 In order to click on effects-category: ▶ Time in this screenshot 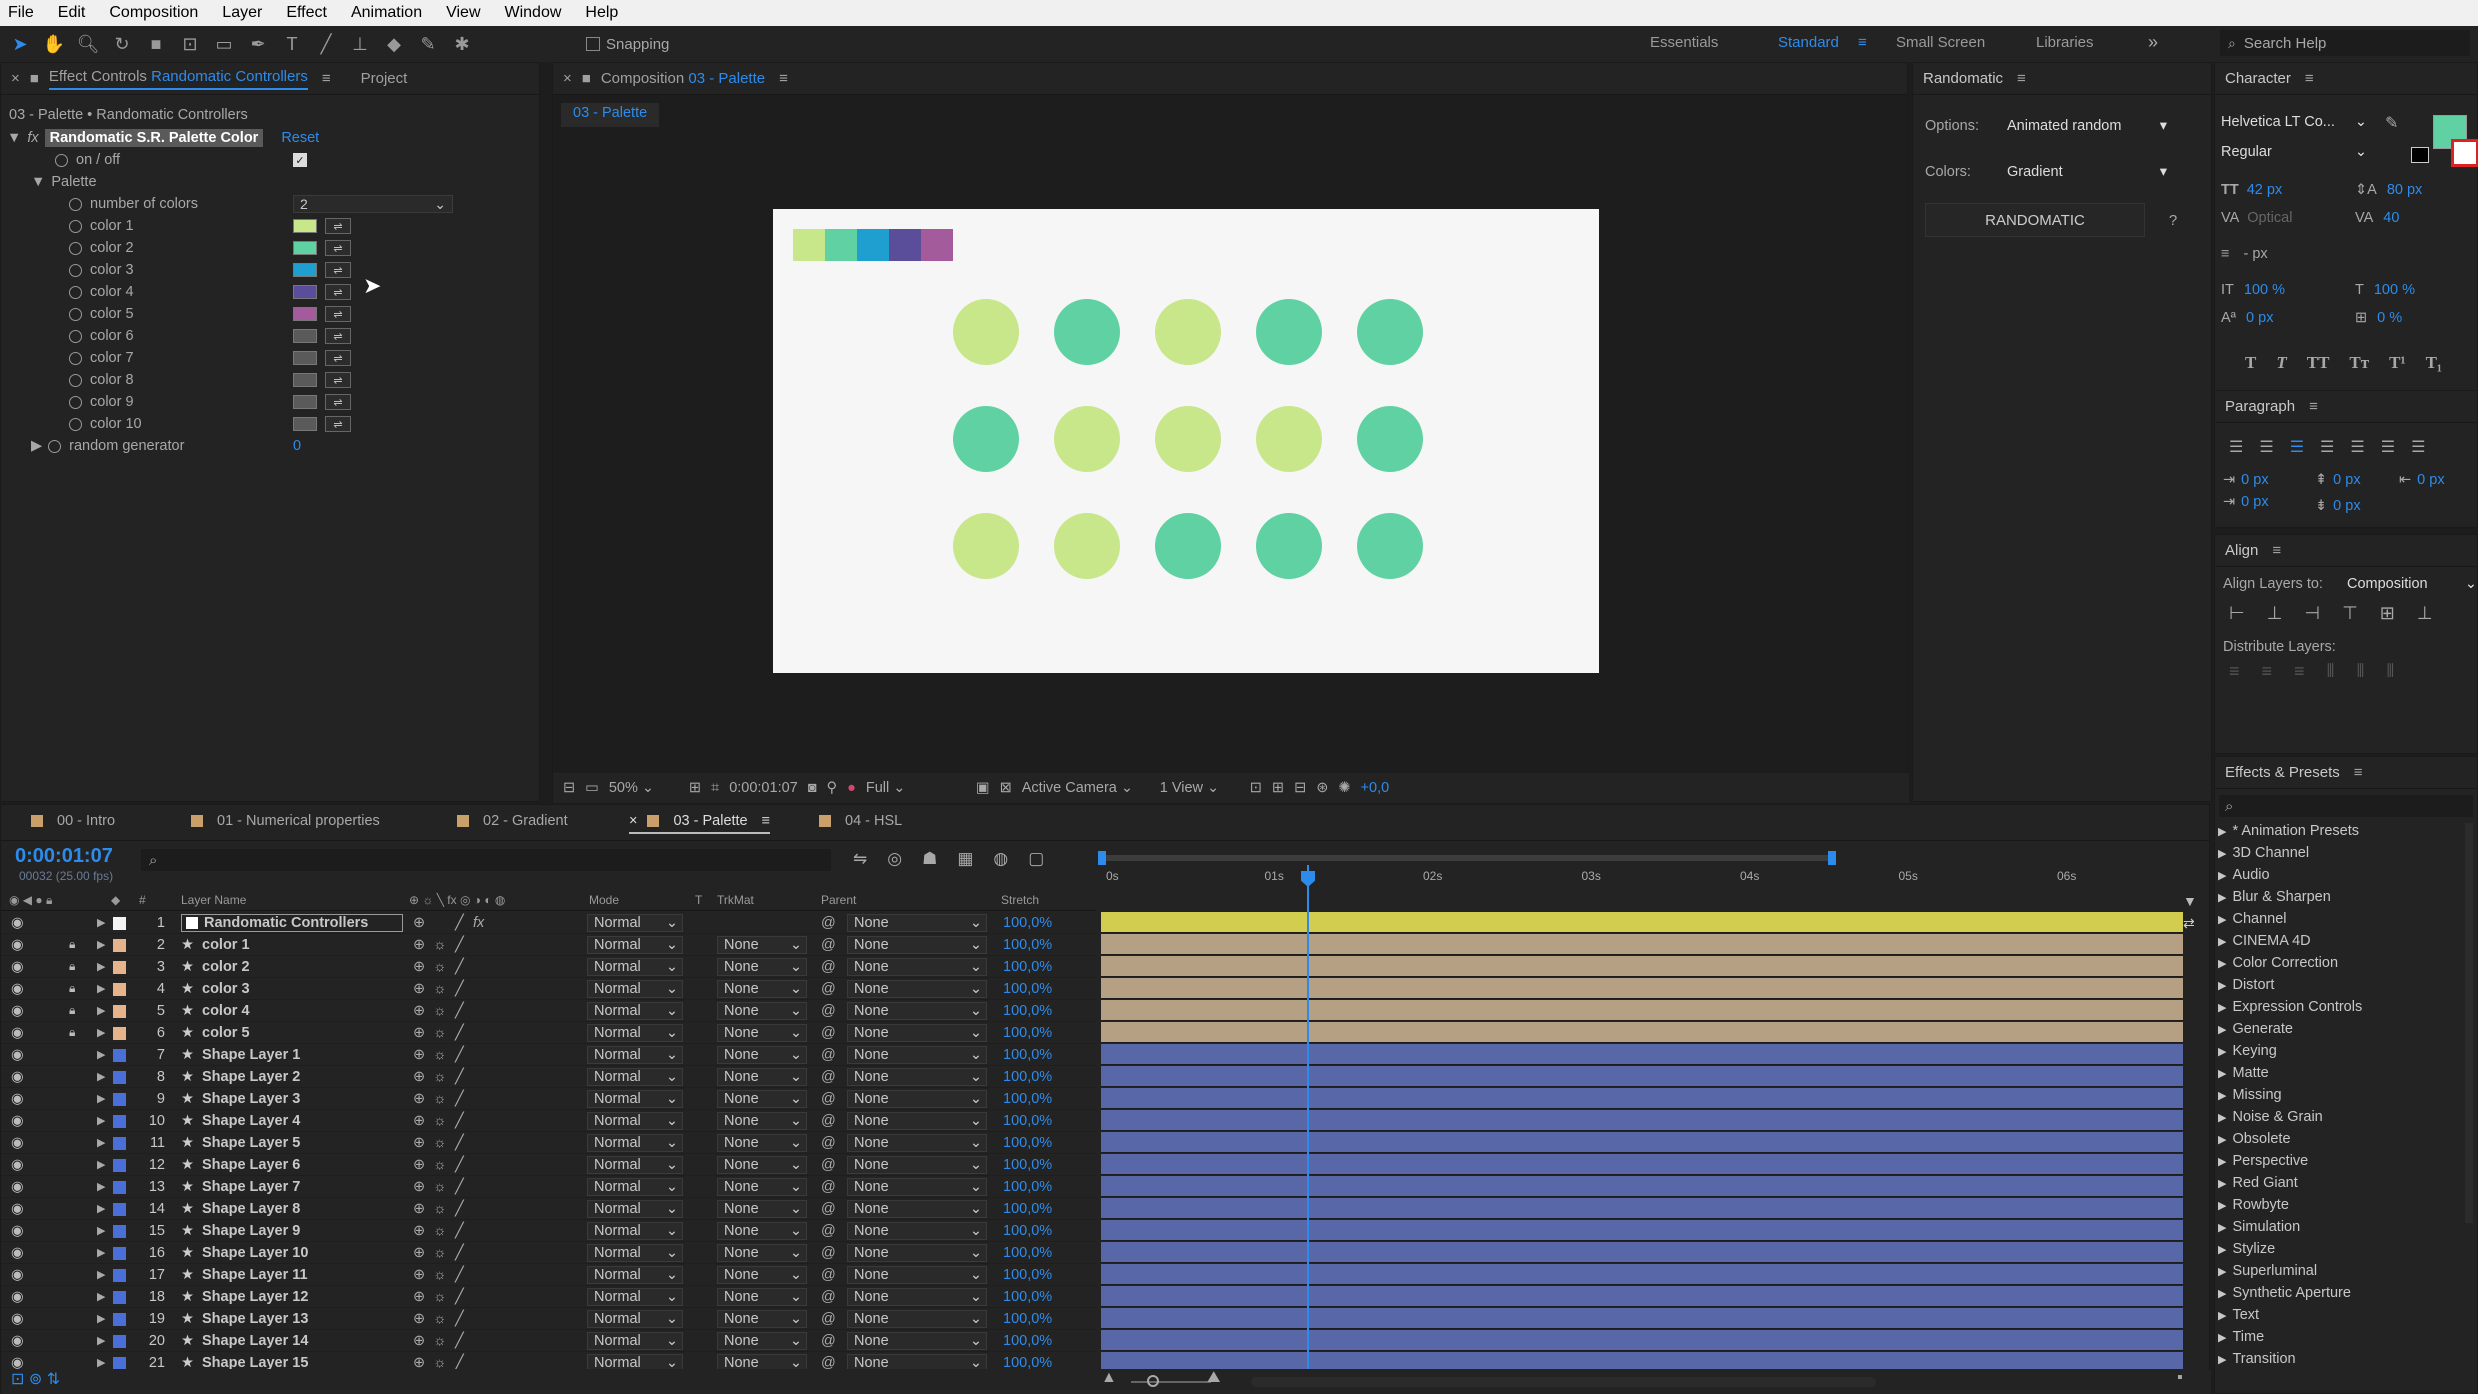, I will do `click(2241, 1337)`.